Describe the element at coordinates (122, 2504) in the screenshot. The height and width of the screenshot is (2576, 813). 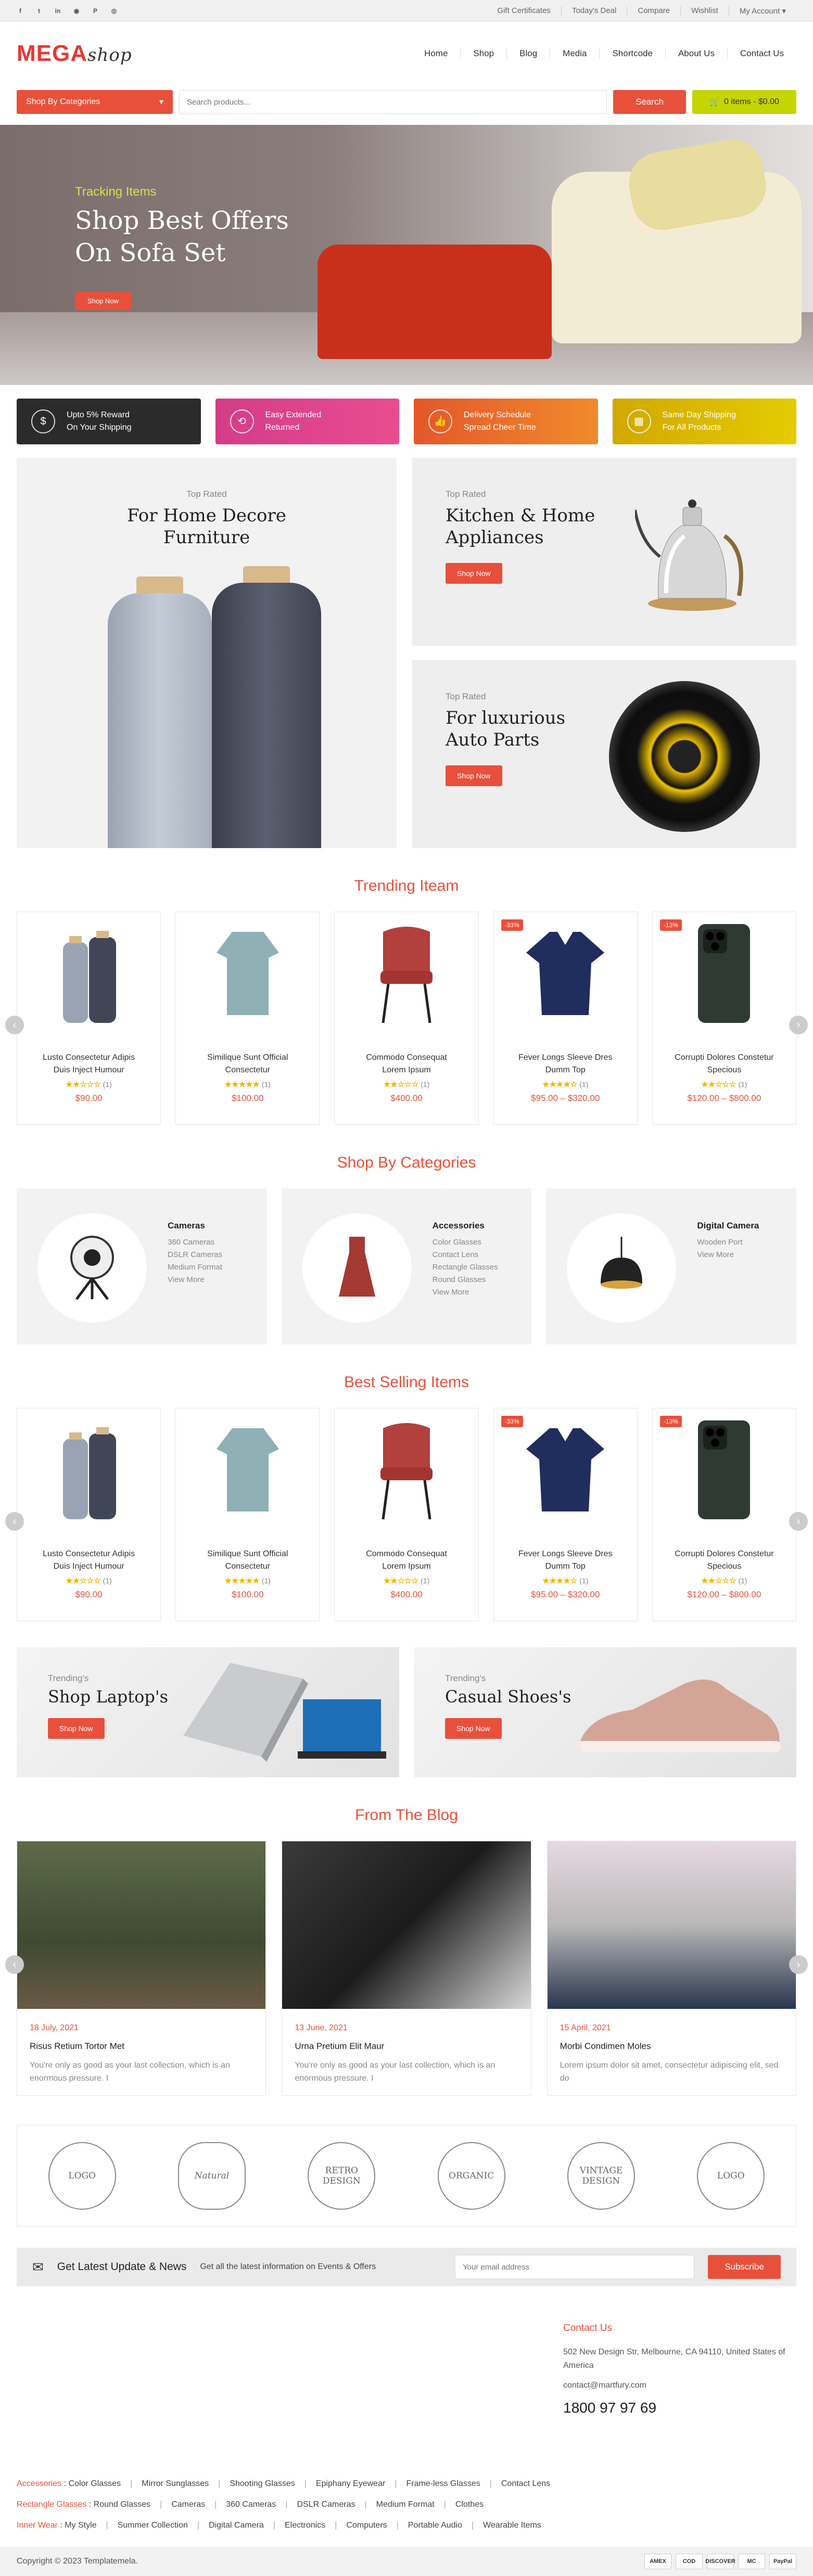
I see `footer-link: Round Glasses` at that location.